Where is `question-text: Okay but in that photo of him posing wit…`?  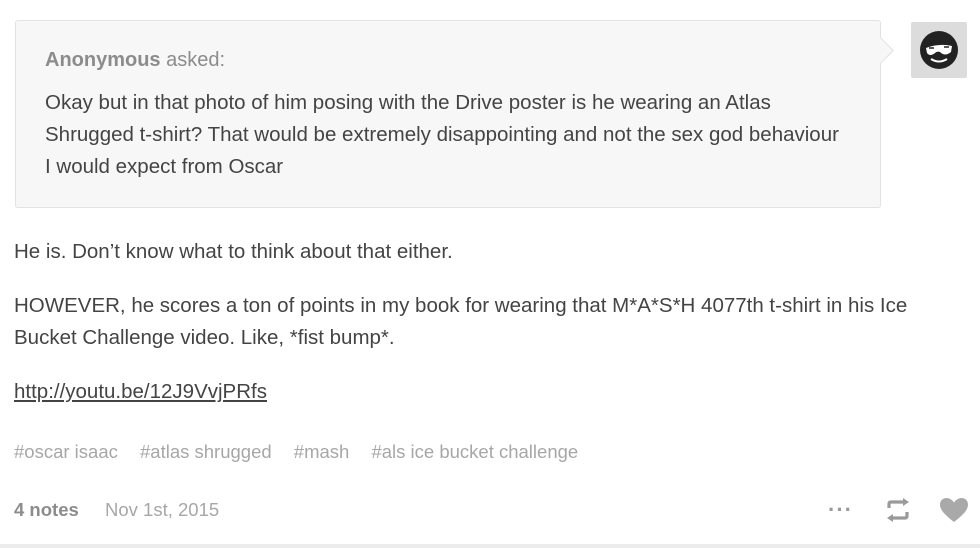
question-text: Okay but in that photo of him posing wit… is located at coordinates (442, 134).